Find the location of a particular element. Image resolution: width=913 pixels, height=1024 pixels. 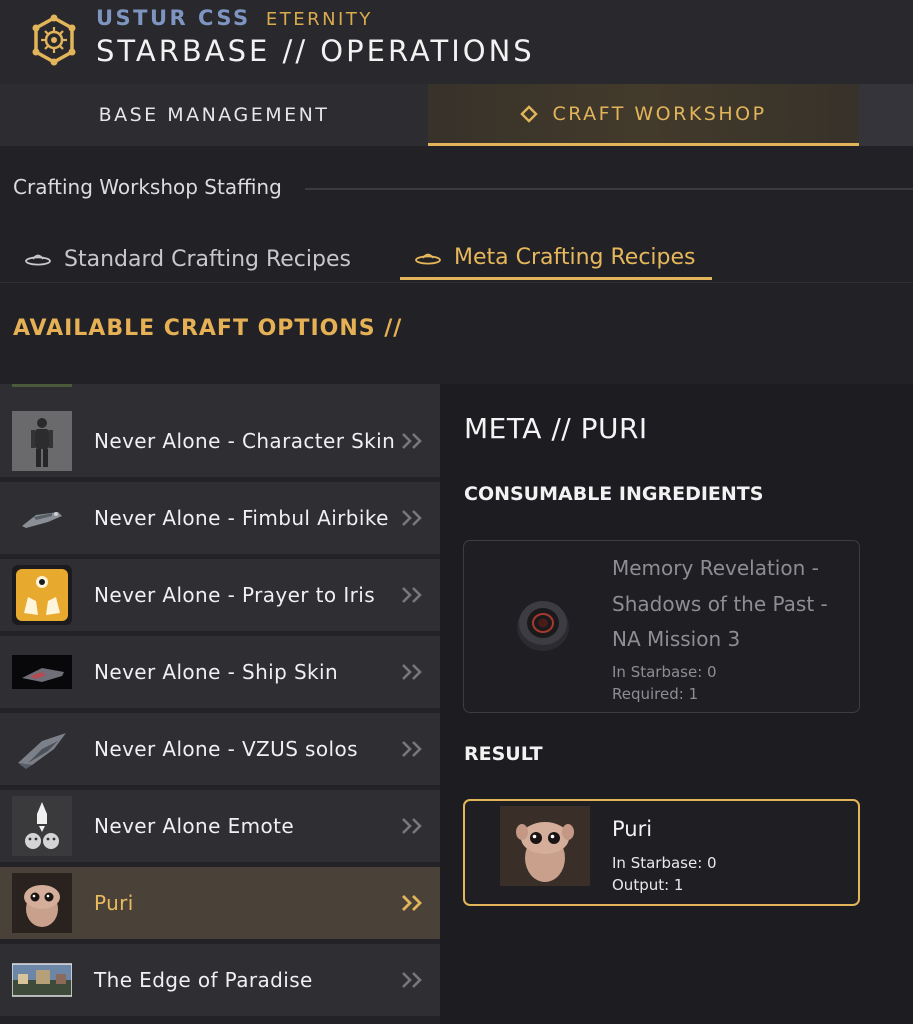

result-name: Puri is located at coordinates (632, 829).